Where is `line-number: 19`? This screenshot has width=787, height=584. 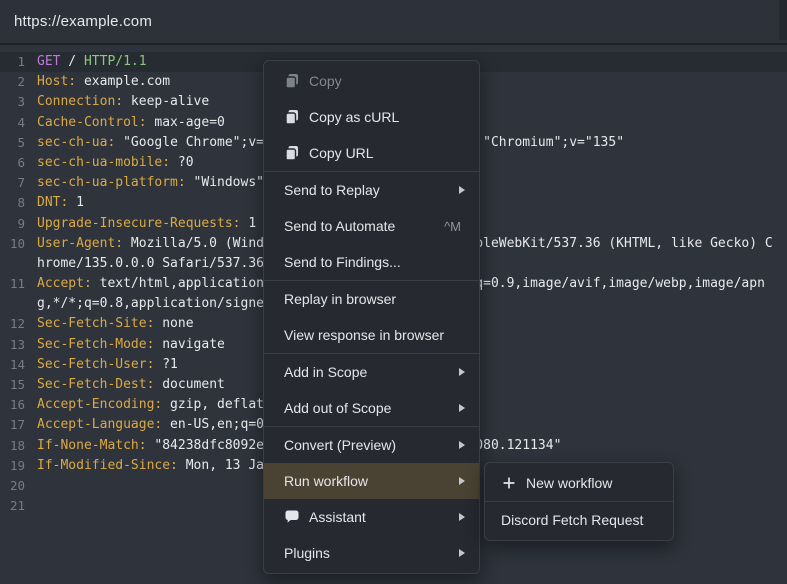 line-number: 19 is located at coordinates (17, 465).